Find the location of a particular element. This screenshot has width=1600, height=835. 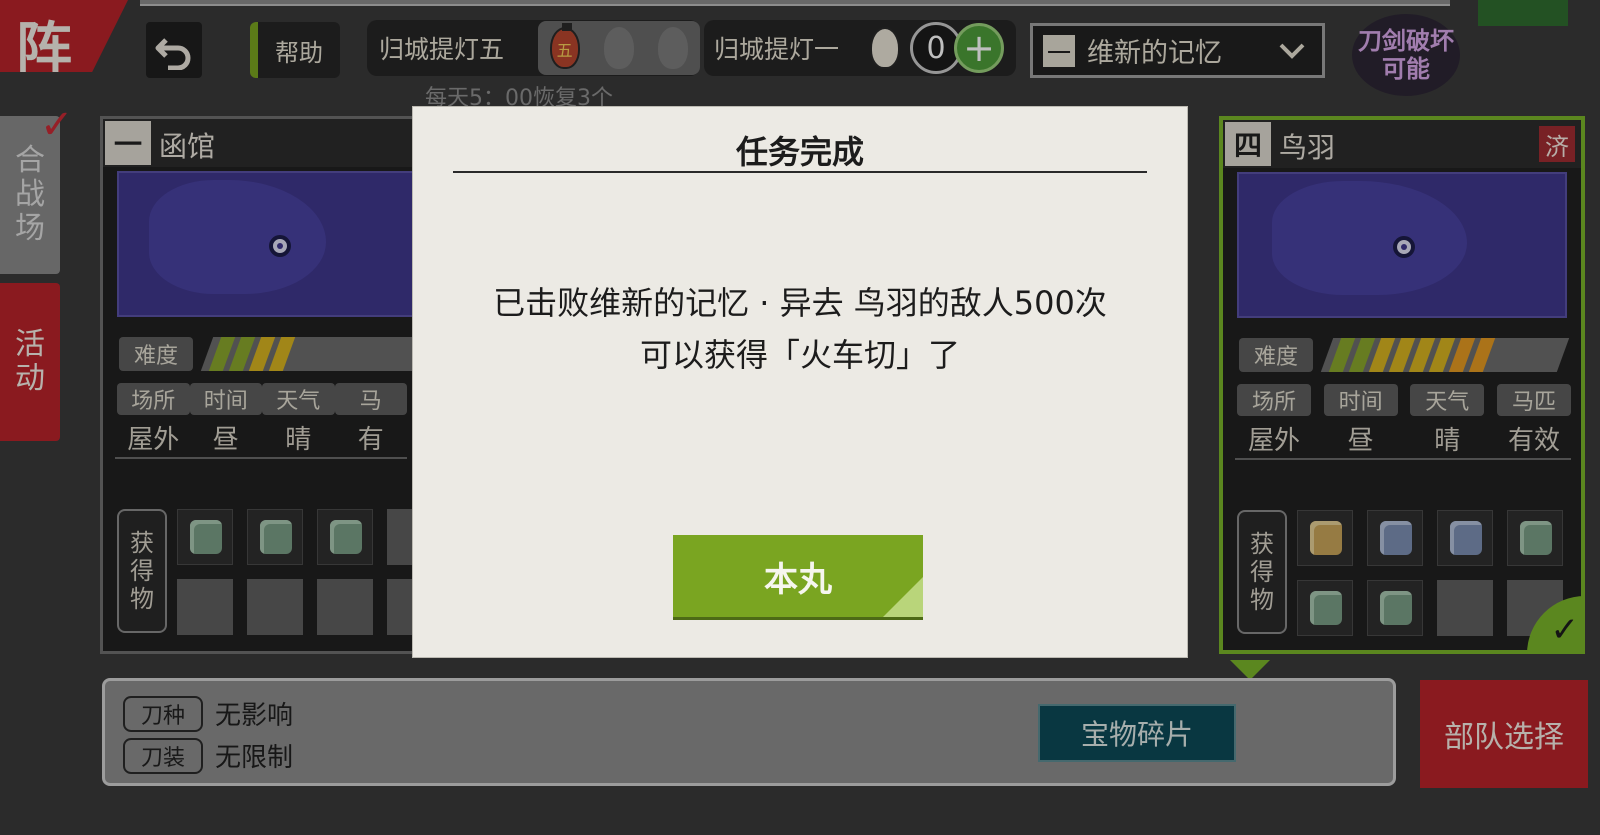

dialog-divider is located at coordinates (800, 172).